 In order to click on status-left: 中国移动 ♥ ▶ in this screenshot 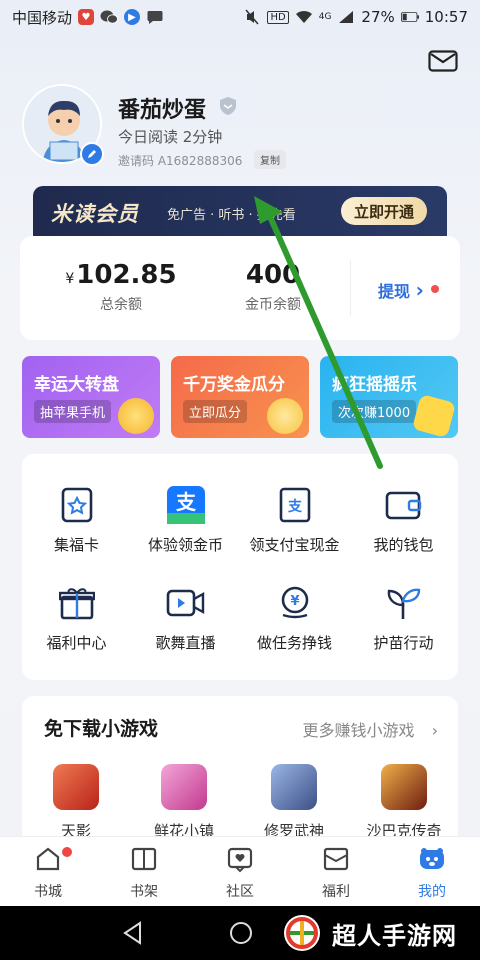, I will do `click(88, 17)`.